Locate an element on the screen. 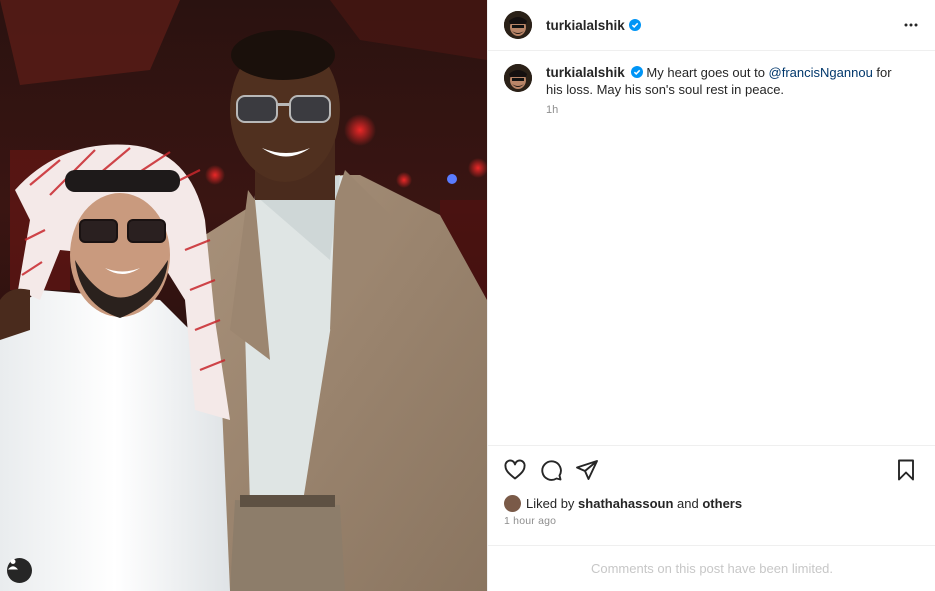 This screenshot has width=935, height=591. caption-before: My heart goes out to is located at coordinates (707, 72).